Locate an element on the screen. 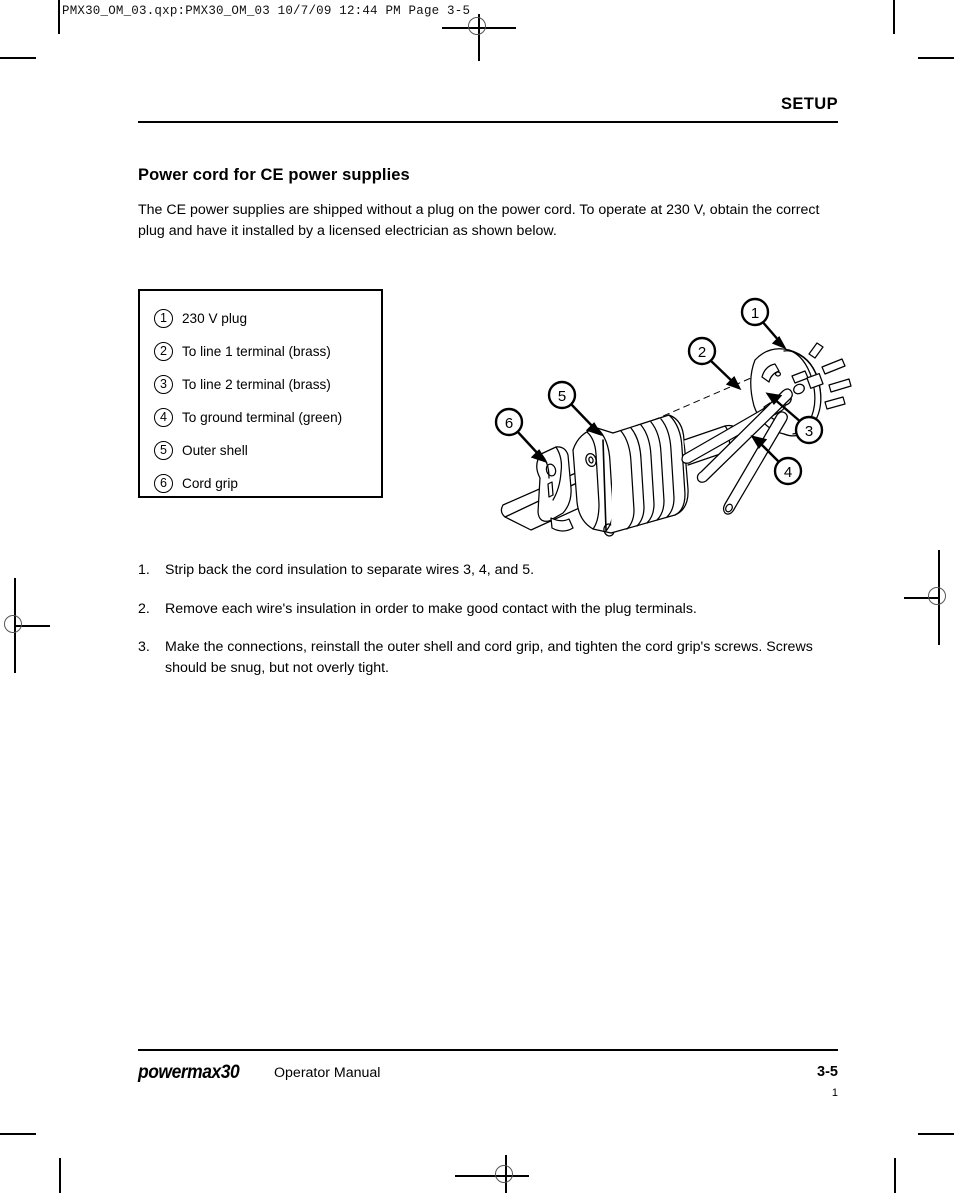 The height and width of the screenshot is (1193, 954). crop-mark-bottom-left-vertical is located at coordinates (60, 1175).